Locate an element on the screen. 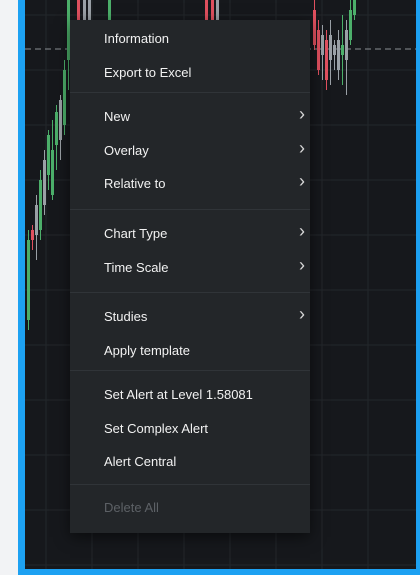 Image resolution: width=420 pixels, height=575 pixels. menu-item-label: Apply template is located at coordinates (147, 350).